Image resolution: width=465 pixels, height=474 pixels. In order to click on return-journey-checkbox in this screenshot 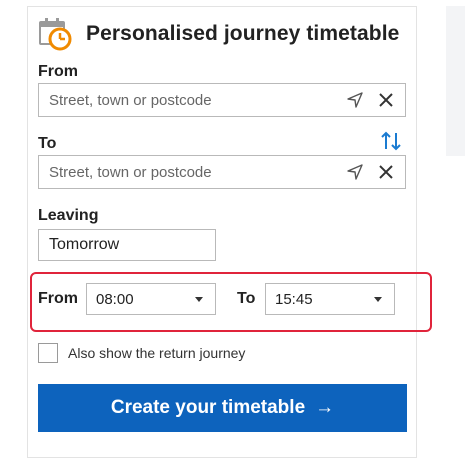, I will do `click(48, 353)`.